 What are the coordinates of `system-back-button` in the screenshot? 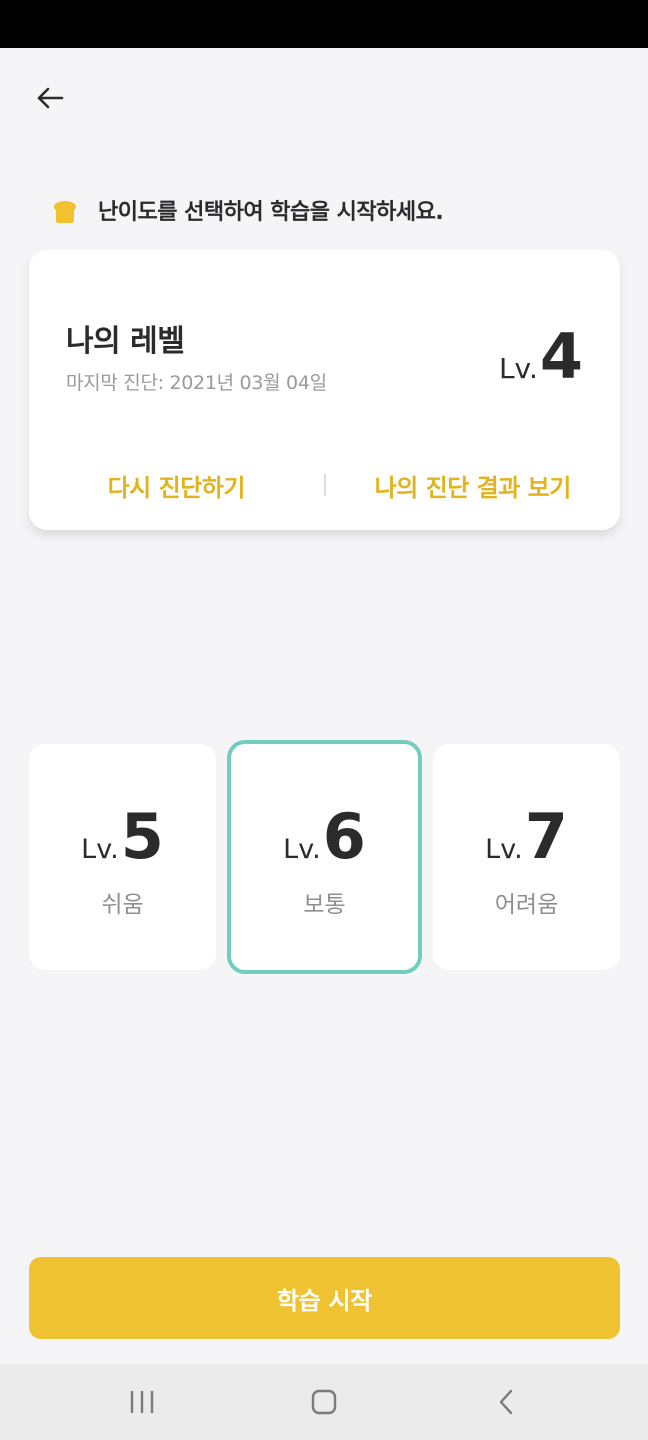 It's located at (506, 1402).